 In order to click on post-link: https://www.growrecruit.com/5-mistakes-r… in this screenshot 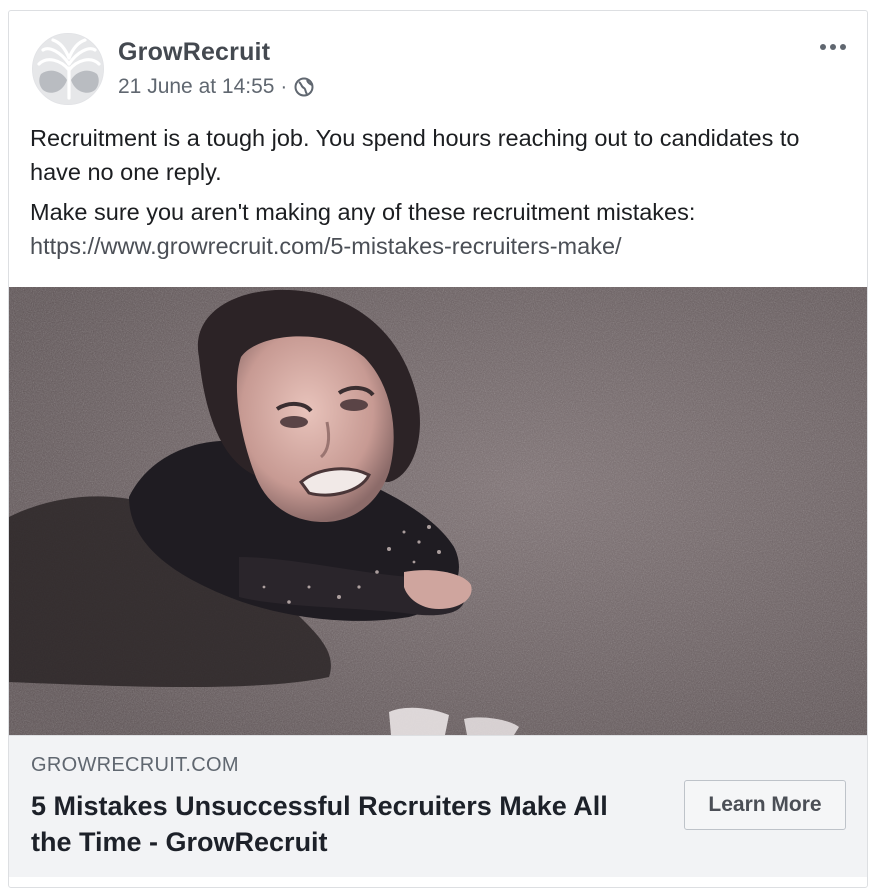, I will do `click(326, 246)`.